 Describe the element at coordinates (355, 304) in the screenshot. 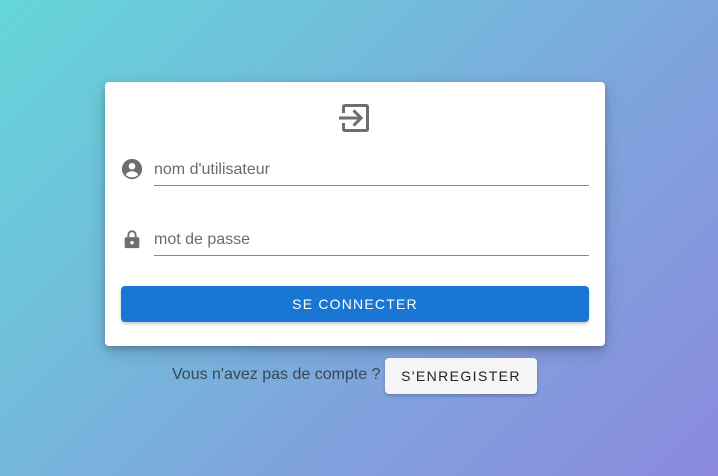

I see `login-button: SE CONNECTER` at that location.